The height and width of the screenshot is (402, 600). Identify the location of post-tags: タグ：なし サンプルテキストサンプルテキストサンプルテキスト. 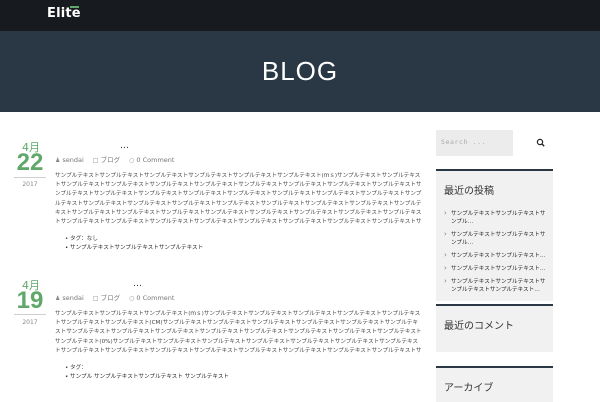
(134, 244).